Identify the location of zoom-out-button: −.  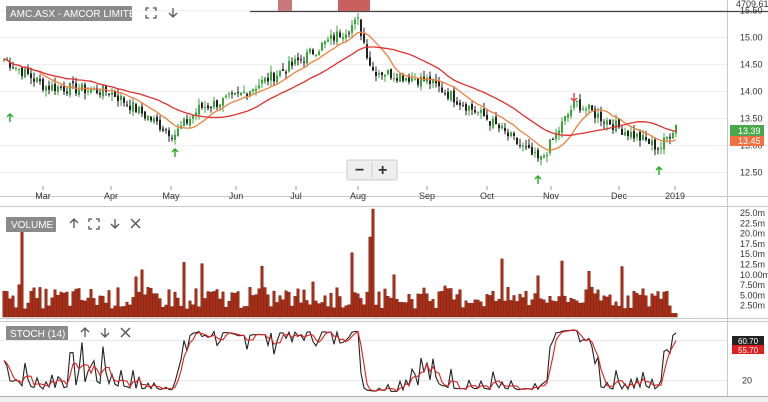
(359, 170).